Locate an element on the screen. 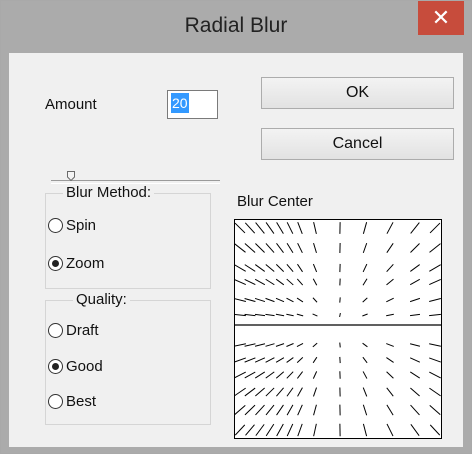 The image size is (472, 454). radio-zoom: Zoom is located at coordinates (76, 263).